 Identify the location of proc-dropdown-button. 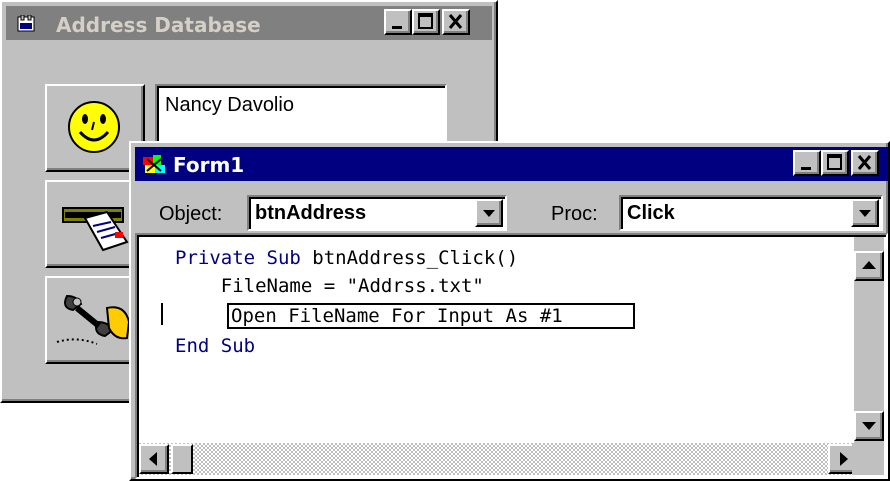
(865, 213).